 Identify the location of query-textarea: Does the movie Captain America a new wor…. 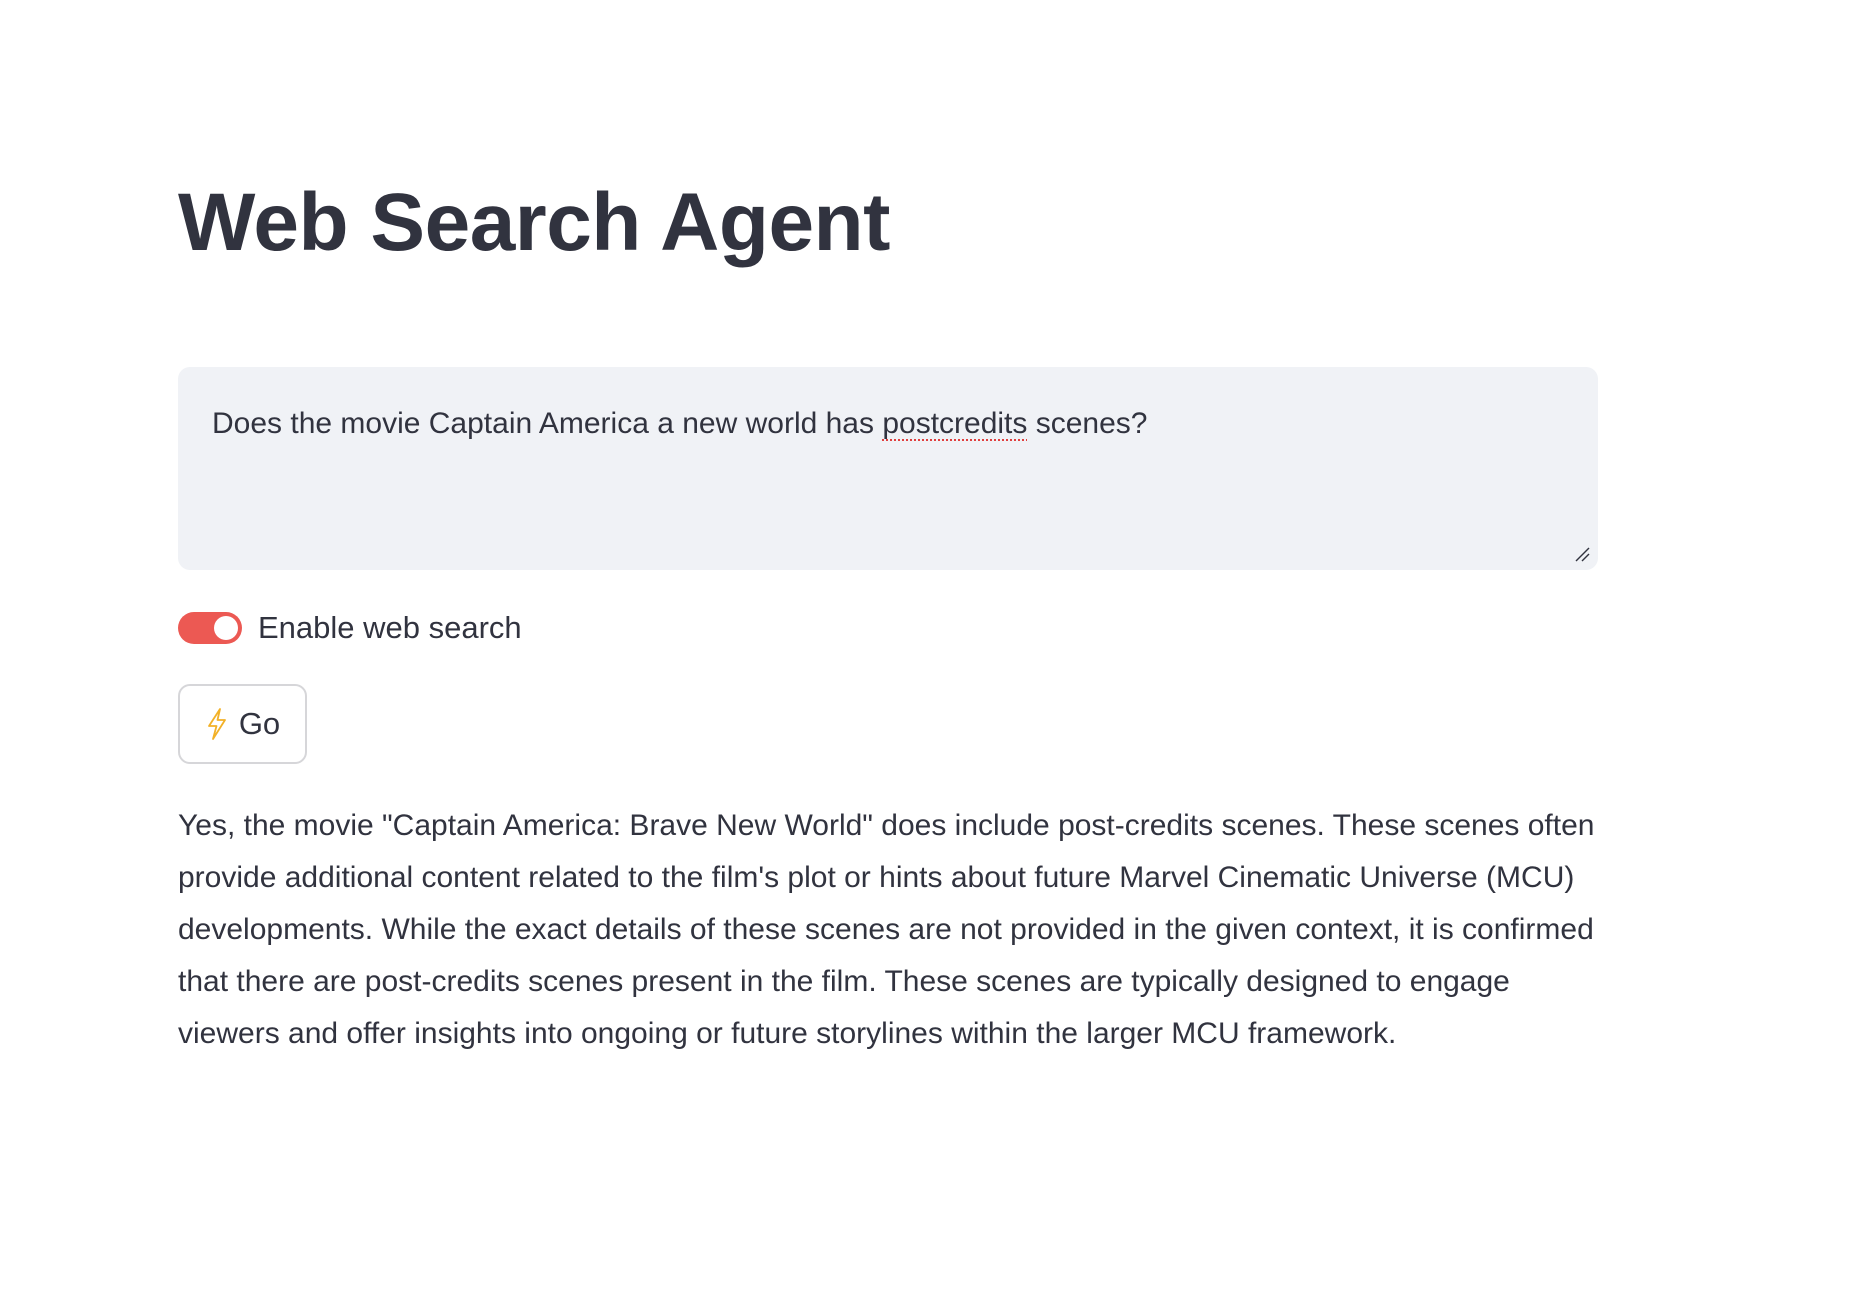
(888, 468).